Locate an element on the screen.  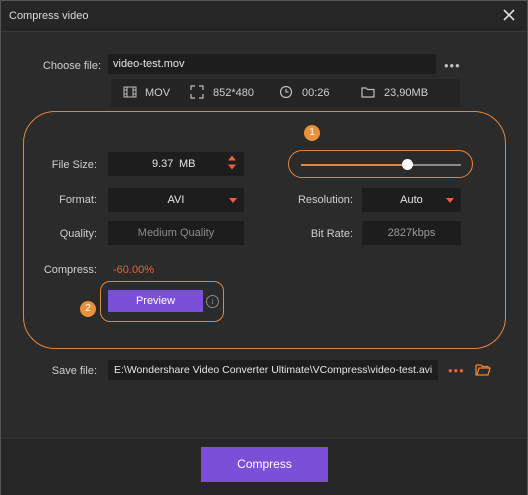
compress-ratio-value: -60.00% is located at coordinates (133, 270).